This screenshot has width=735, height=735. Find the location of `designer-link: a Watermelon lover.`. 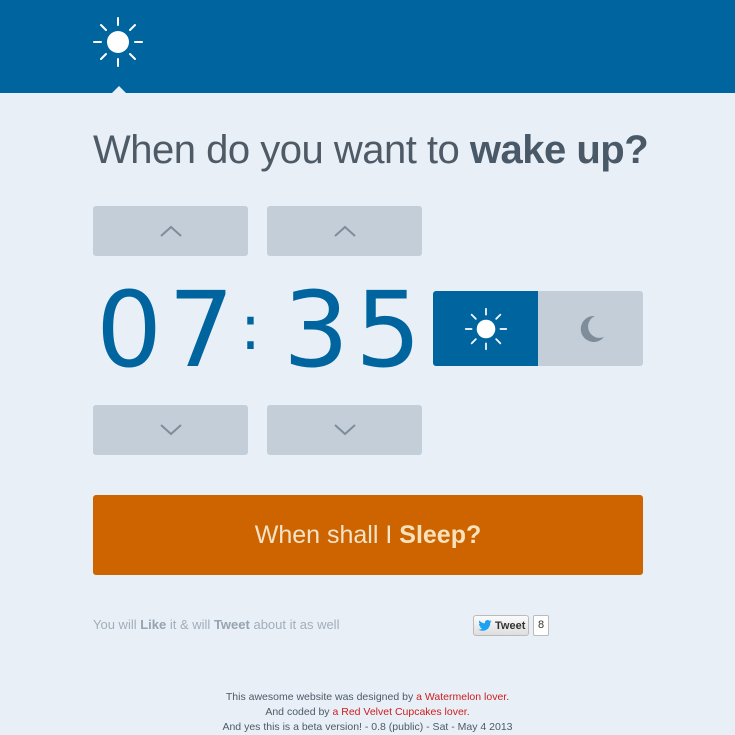

designer-link: a Watermelon lover. is located at coordinates (462, 697).